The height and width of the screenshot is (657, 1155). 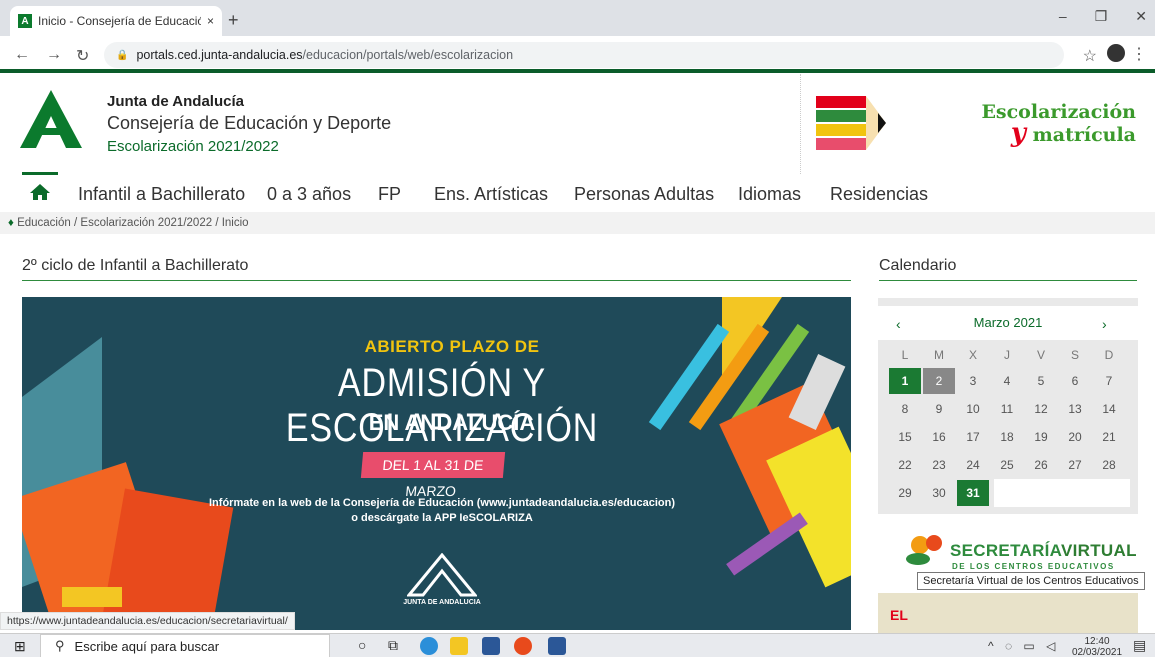 What do you see at coordinates (1058, 112) in the screenshot?
I see `banner-line1: Escolarización` at bounding box center [1058, 112].